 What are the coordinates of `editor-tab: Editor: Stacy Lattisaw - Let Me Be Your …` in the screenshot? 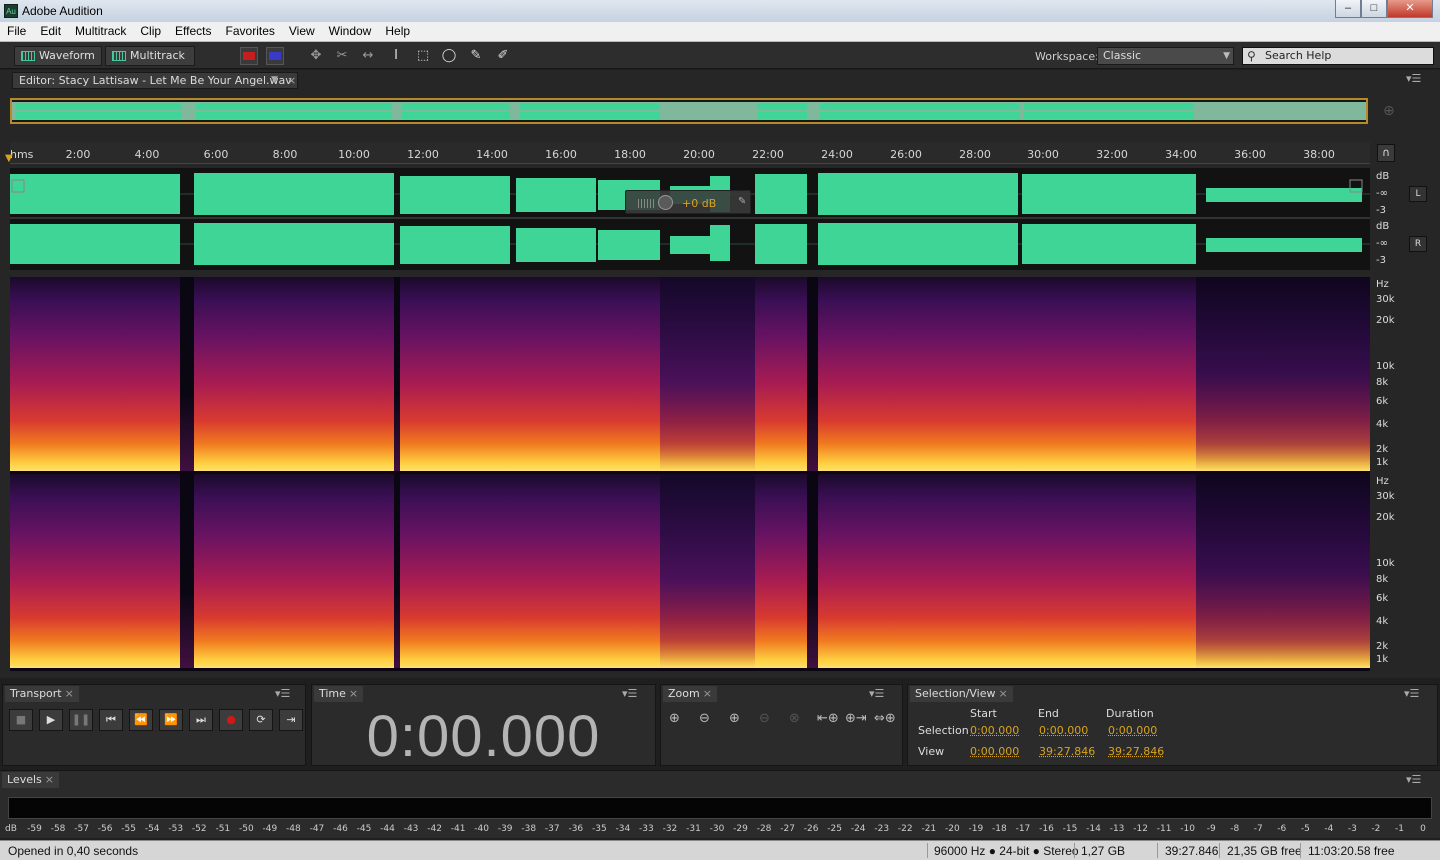 It's located at (155, 80).